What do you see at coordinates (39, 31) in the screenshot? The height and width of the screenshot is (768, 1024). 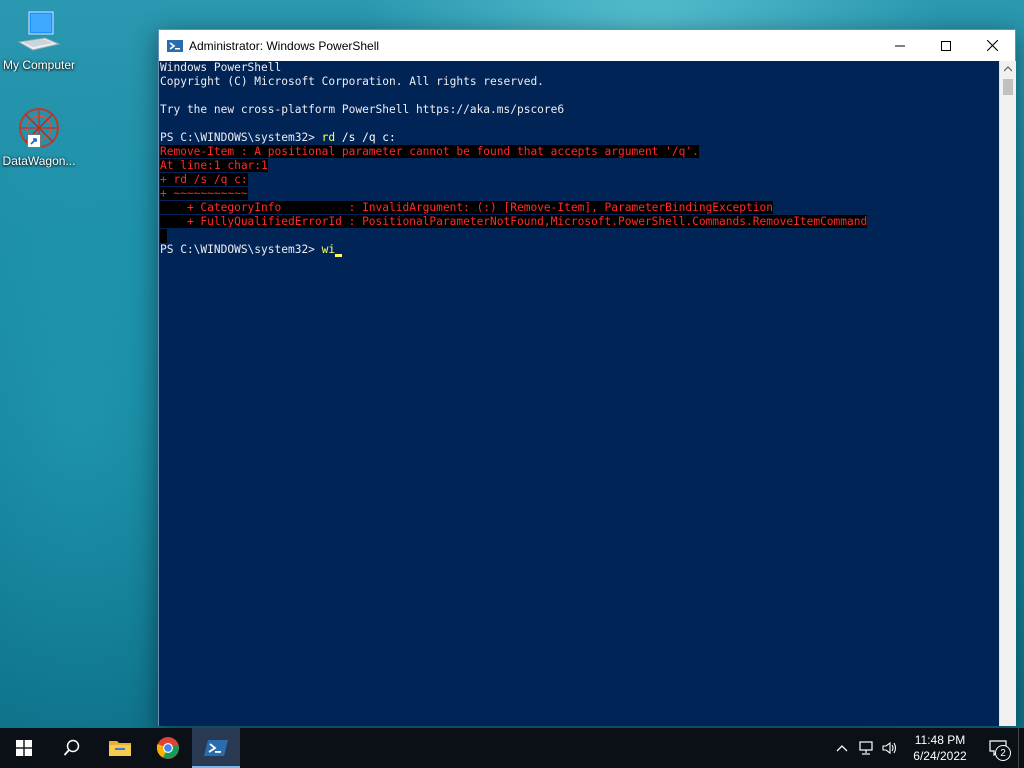 I see `computer-icon` at bounding box center [39, 31].